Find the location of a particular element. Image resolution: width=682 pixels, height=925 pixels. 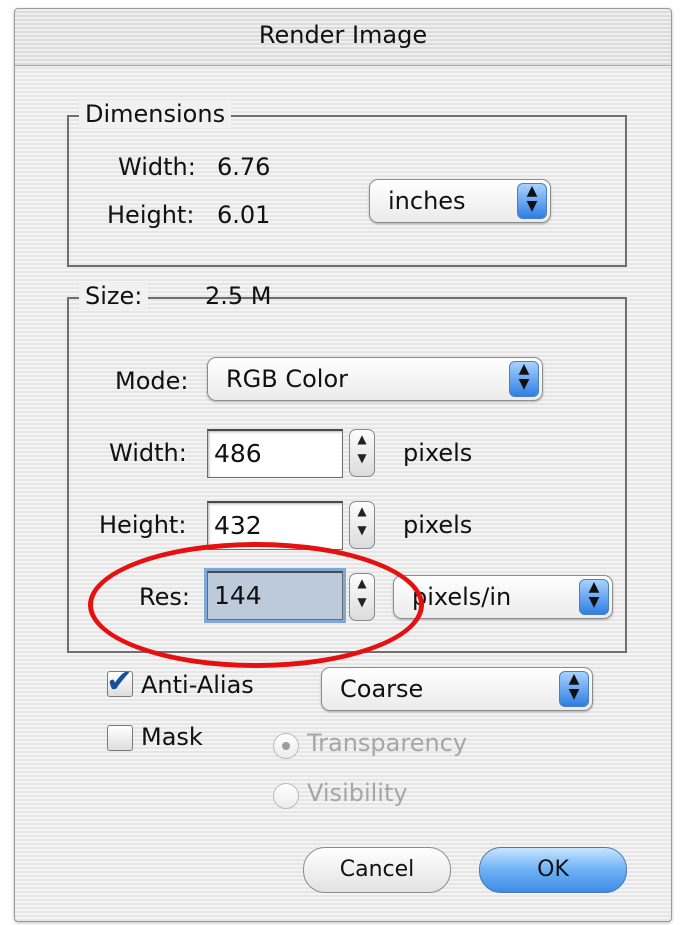

mode-popup: RGB Color ▲ ▼ is located at coordinates (375, 379).